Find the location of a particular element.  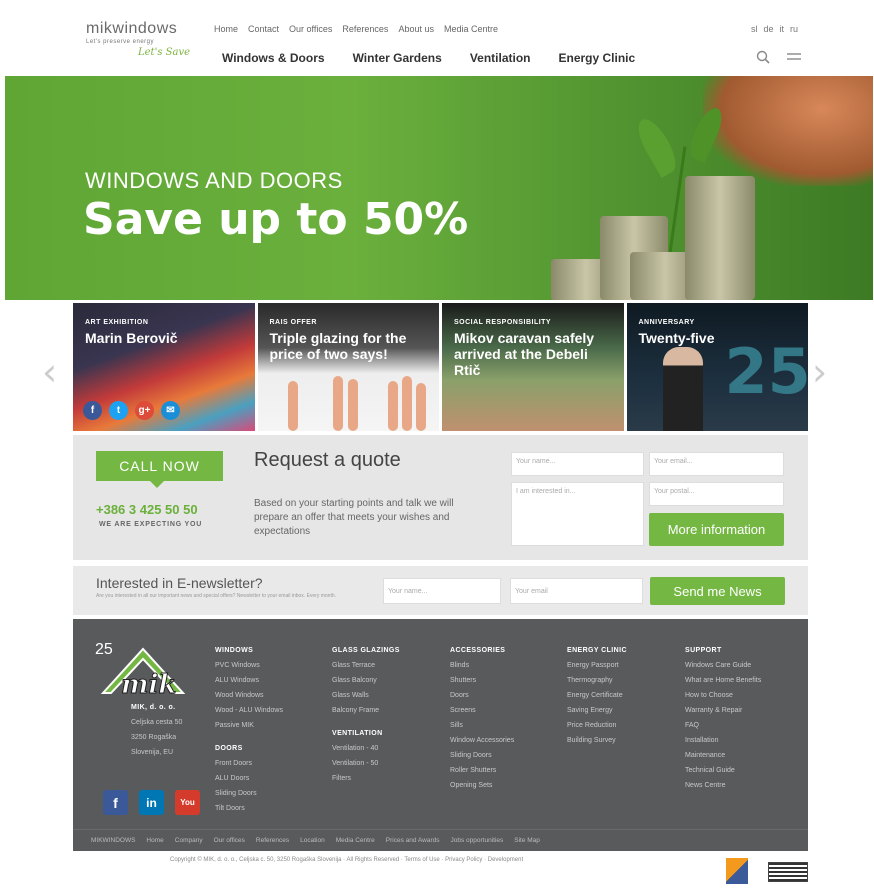

footer-link: Energy Passport is located at coordinates (597, 665).